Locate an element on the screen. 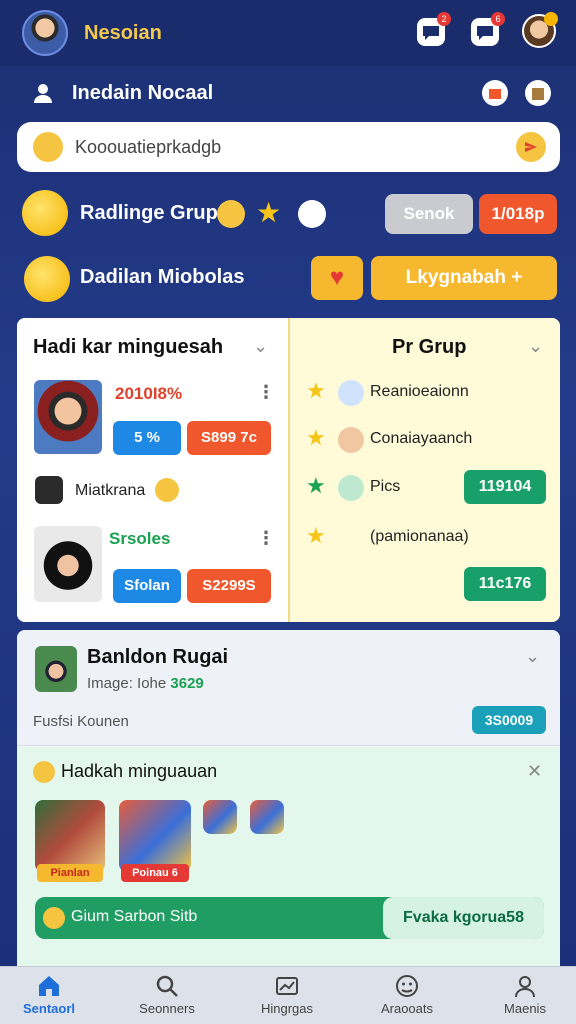 This screenshot has width=576, height=1024. primary-button: 1/018p is located at coordinates (518, 214).